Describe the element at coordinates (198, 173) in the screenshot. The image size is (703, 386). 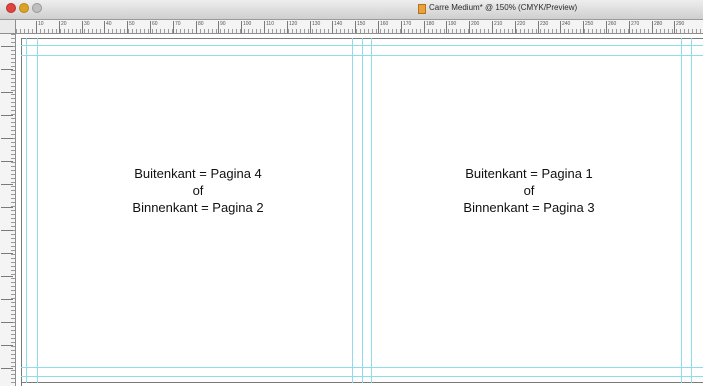
I see `left-page-line-1: Buitenkant = Pagina 4` at that location.